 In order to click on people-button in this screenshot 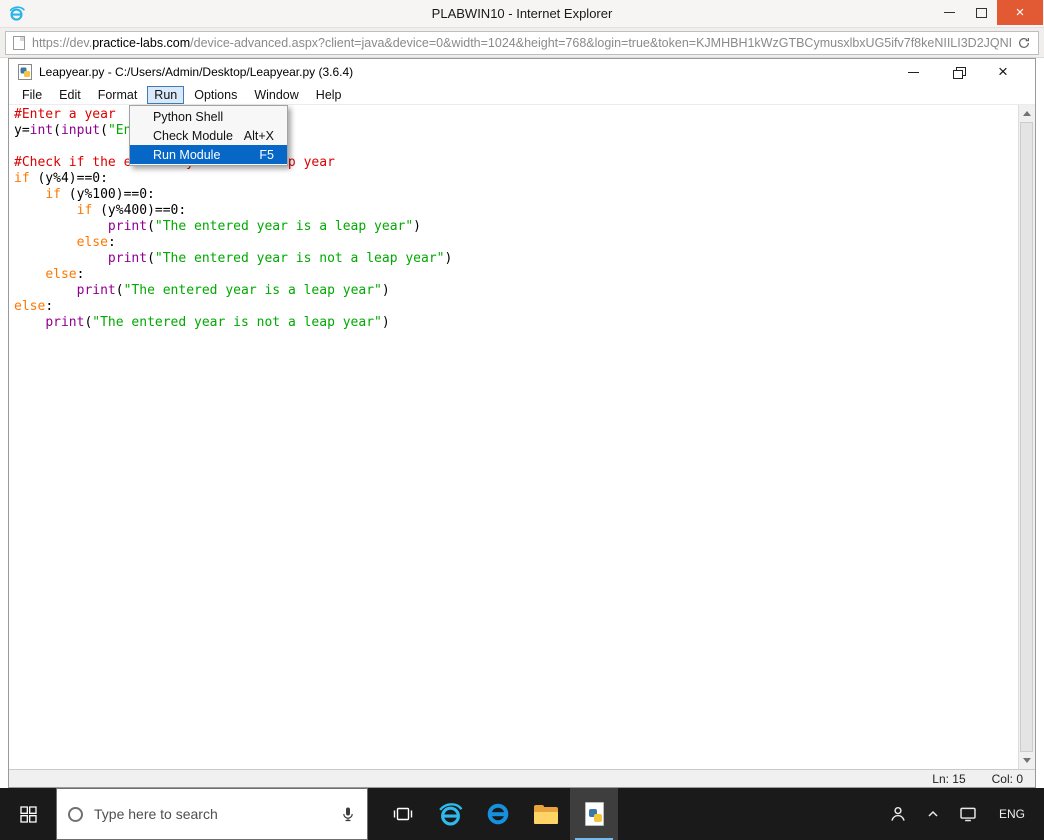, I will do `click(898, 814)`.